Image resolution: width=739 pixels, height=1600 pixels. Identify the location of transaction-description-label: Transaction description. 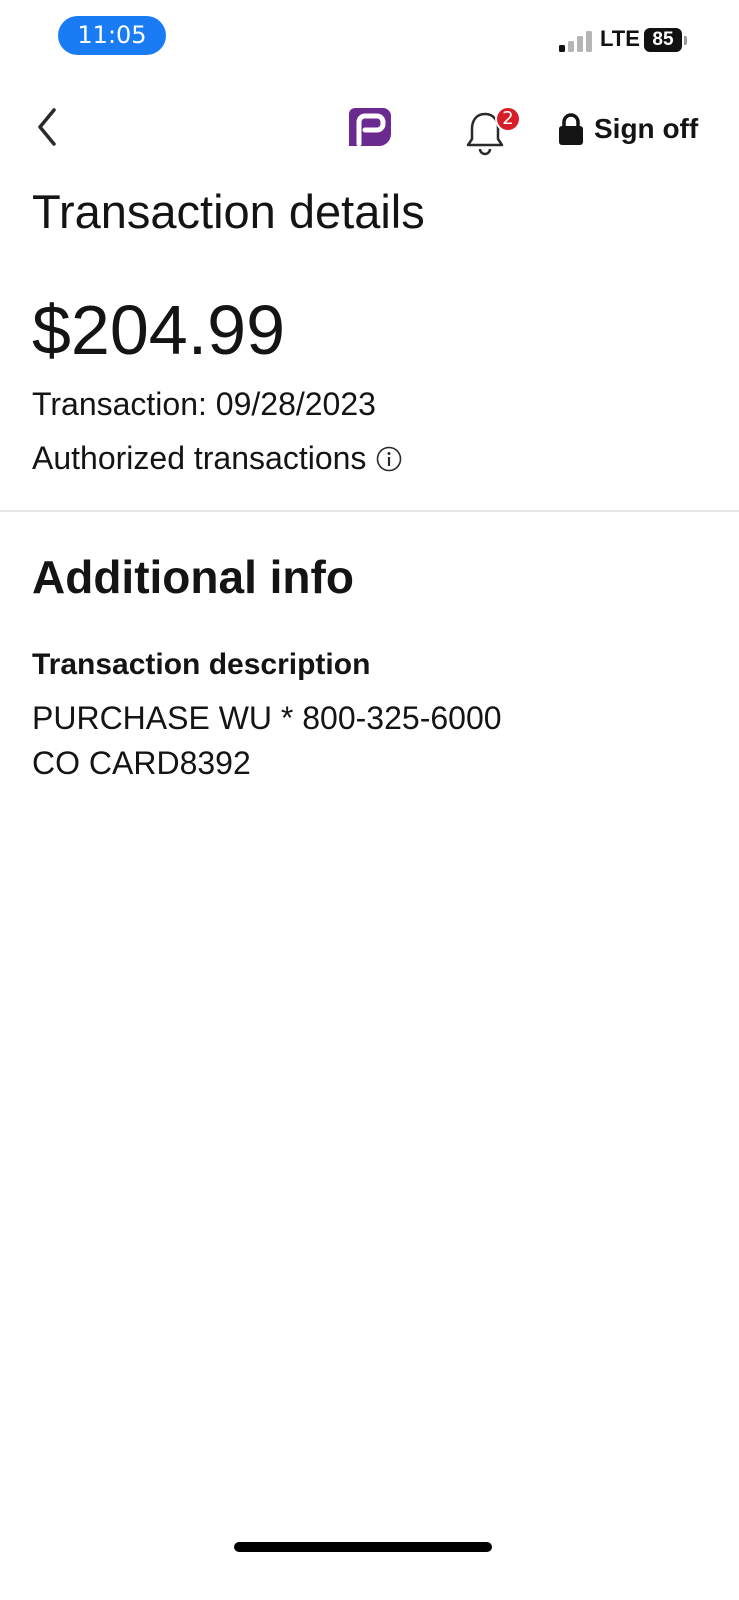
(201, 664).